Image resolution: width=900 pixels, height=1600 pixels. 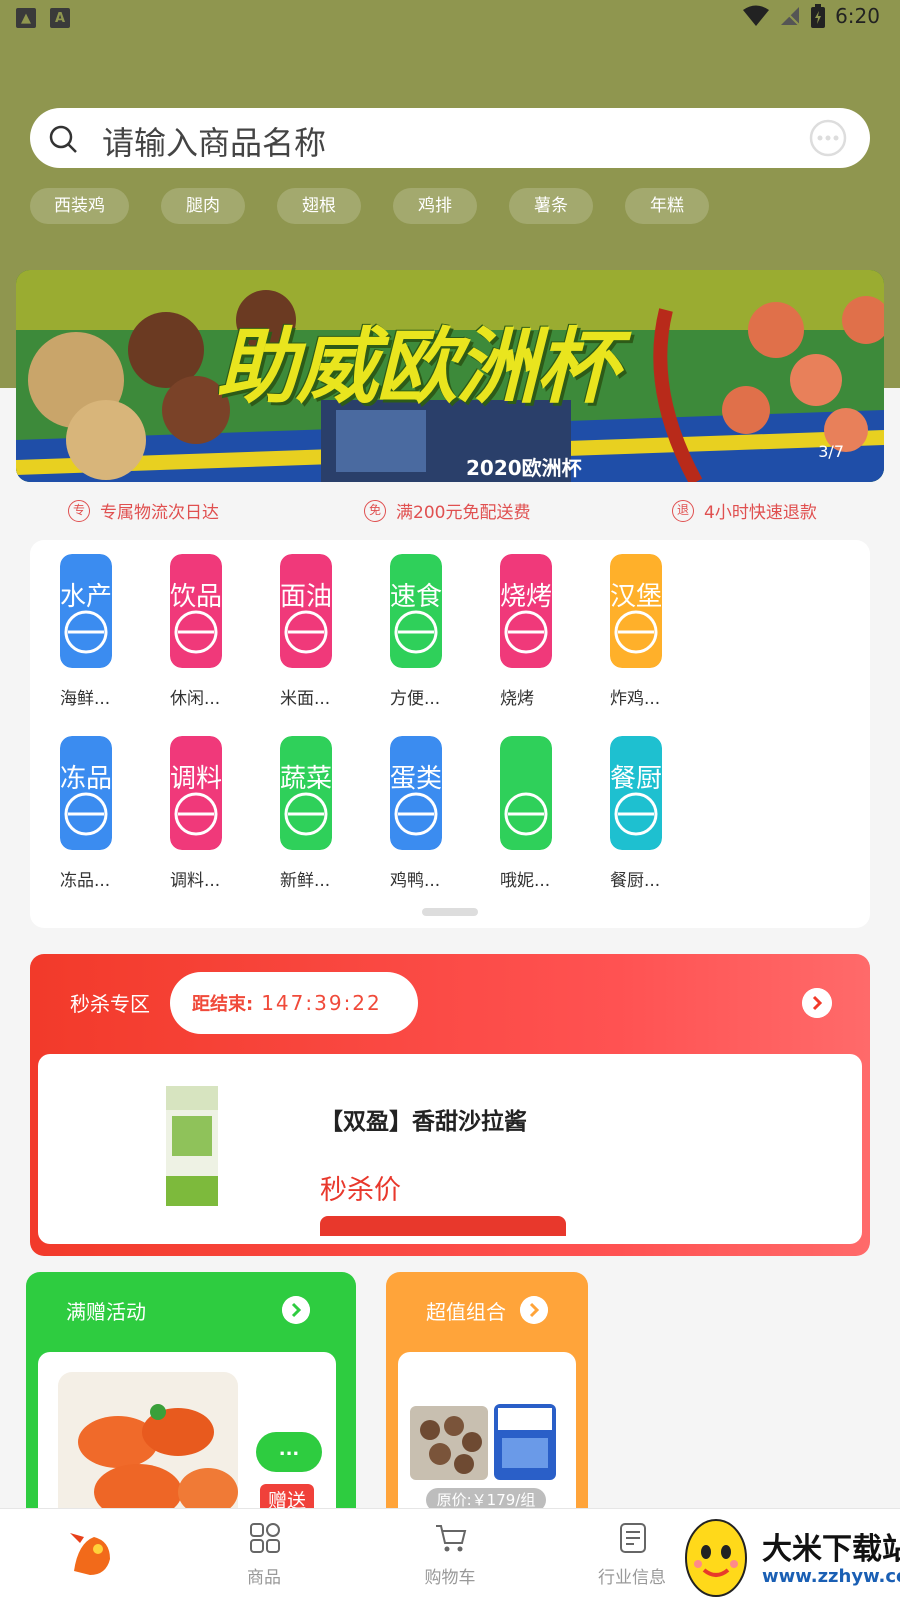 I want to click on service-features: 专 专属物流次日达 免 满200元免配送费 退 4小时快速退款, so click(x=450, y=512).